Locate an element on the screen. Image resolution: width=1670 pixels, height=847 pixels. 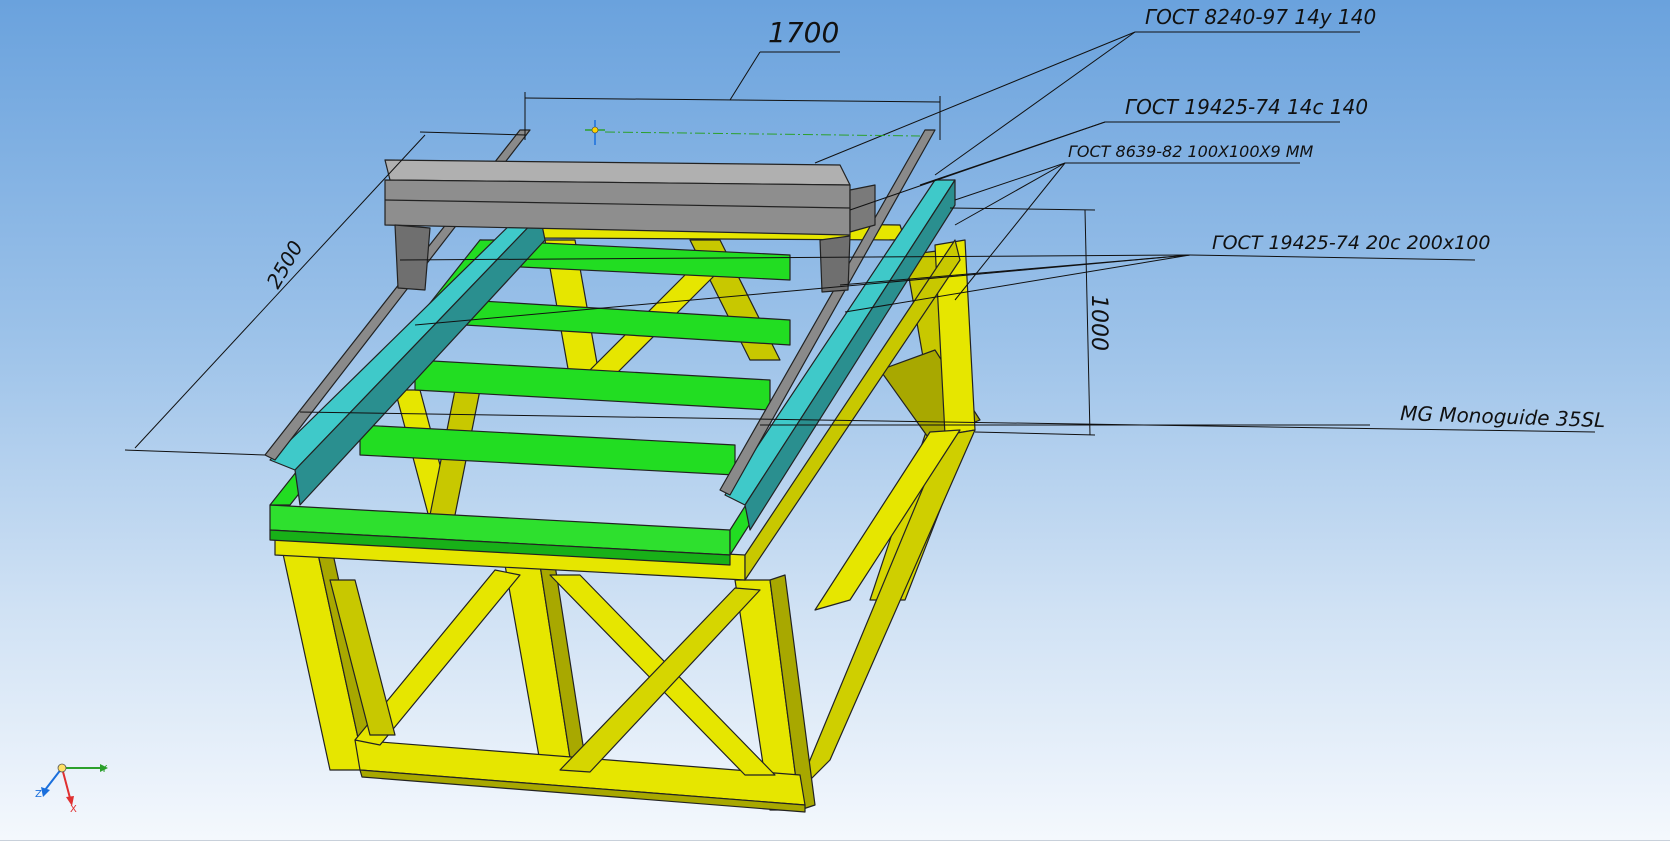
dimension-1700: 1700 is located at coordinates (803, 32).